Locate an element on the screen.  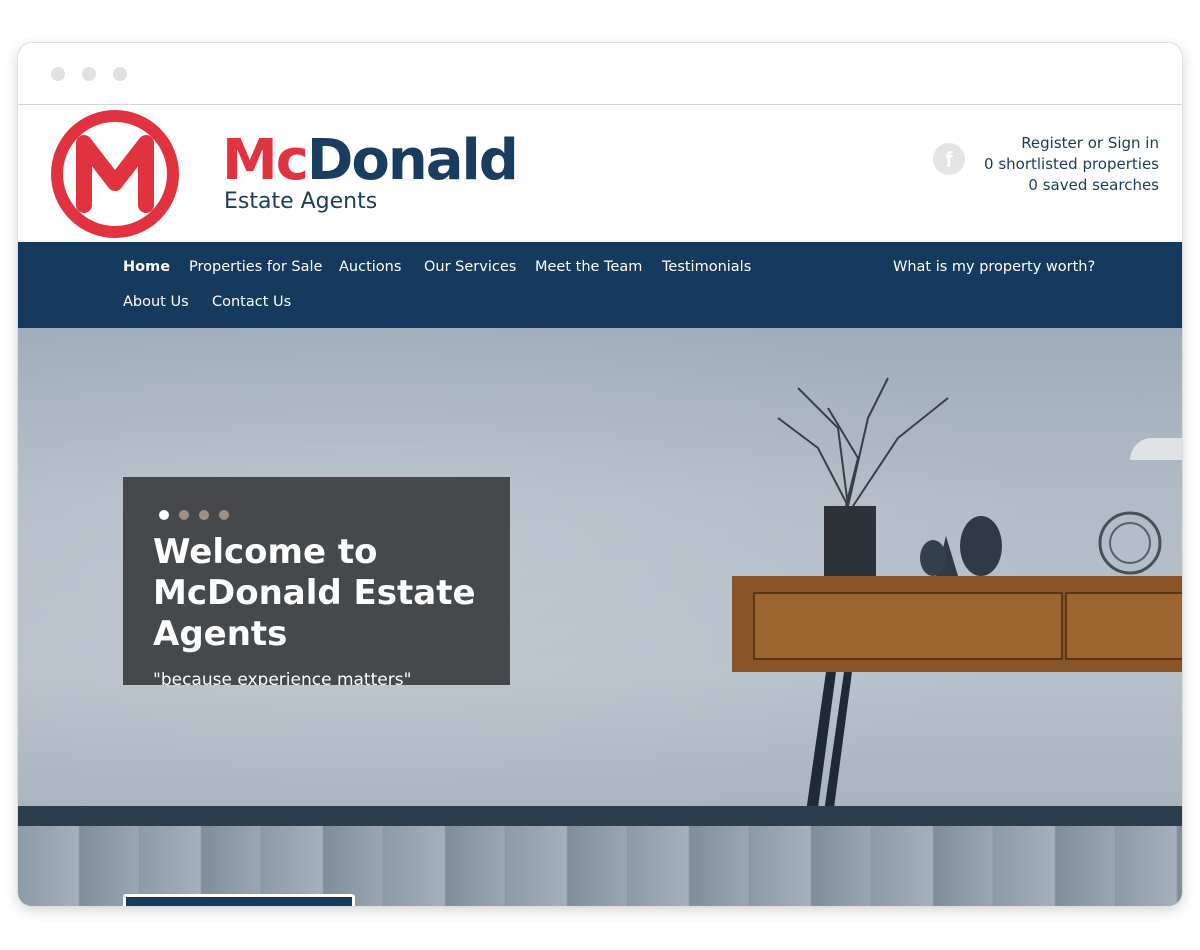
nav-testimonials: Testimonials is located at coordinates (706, 267).